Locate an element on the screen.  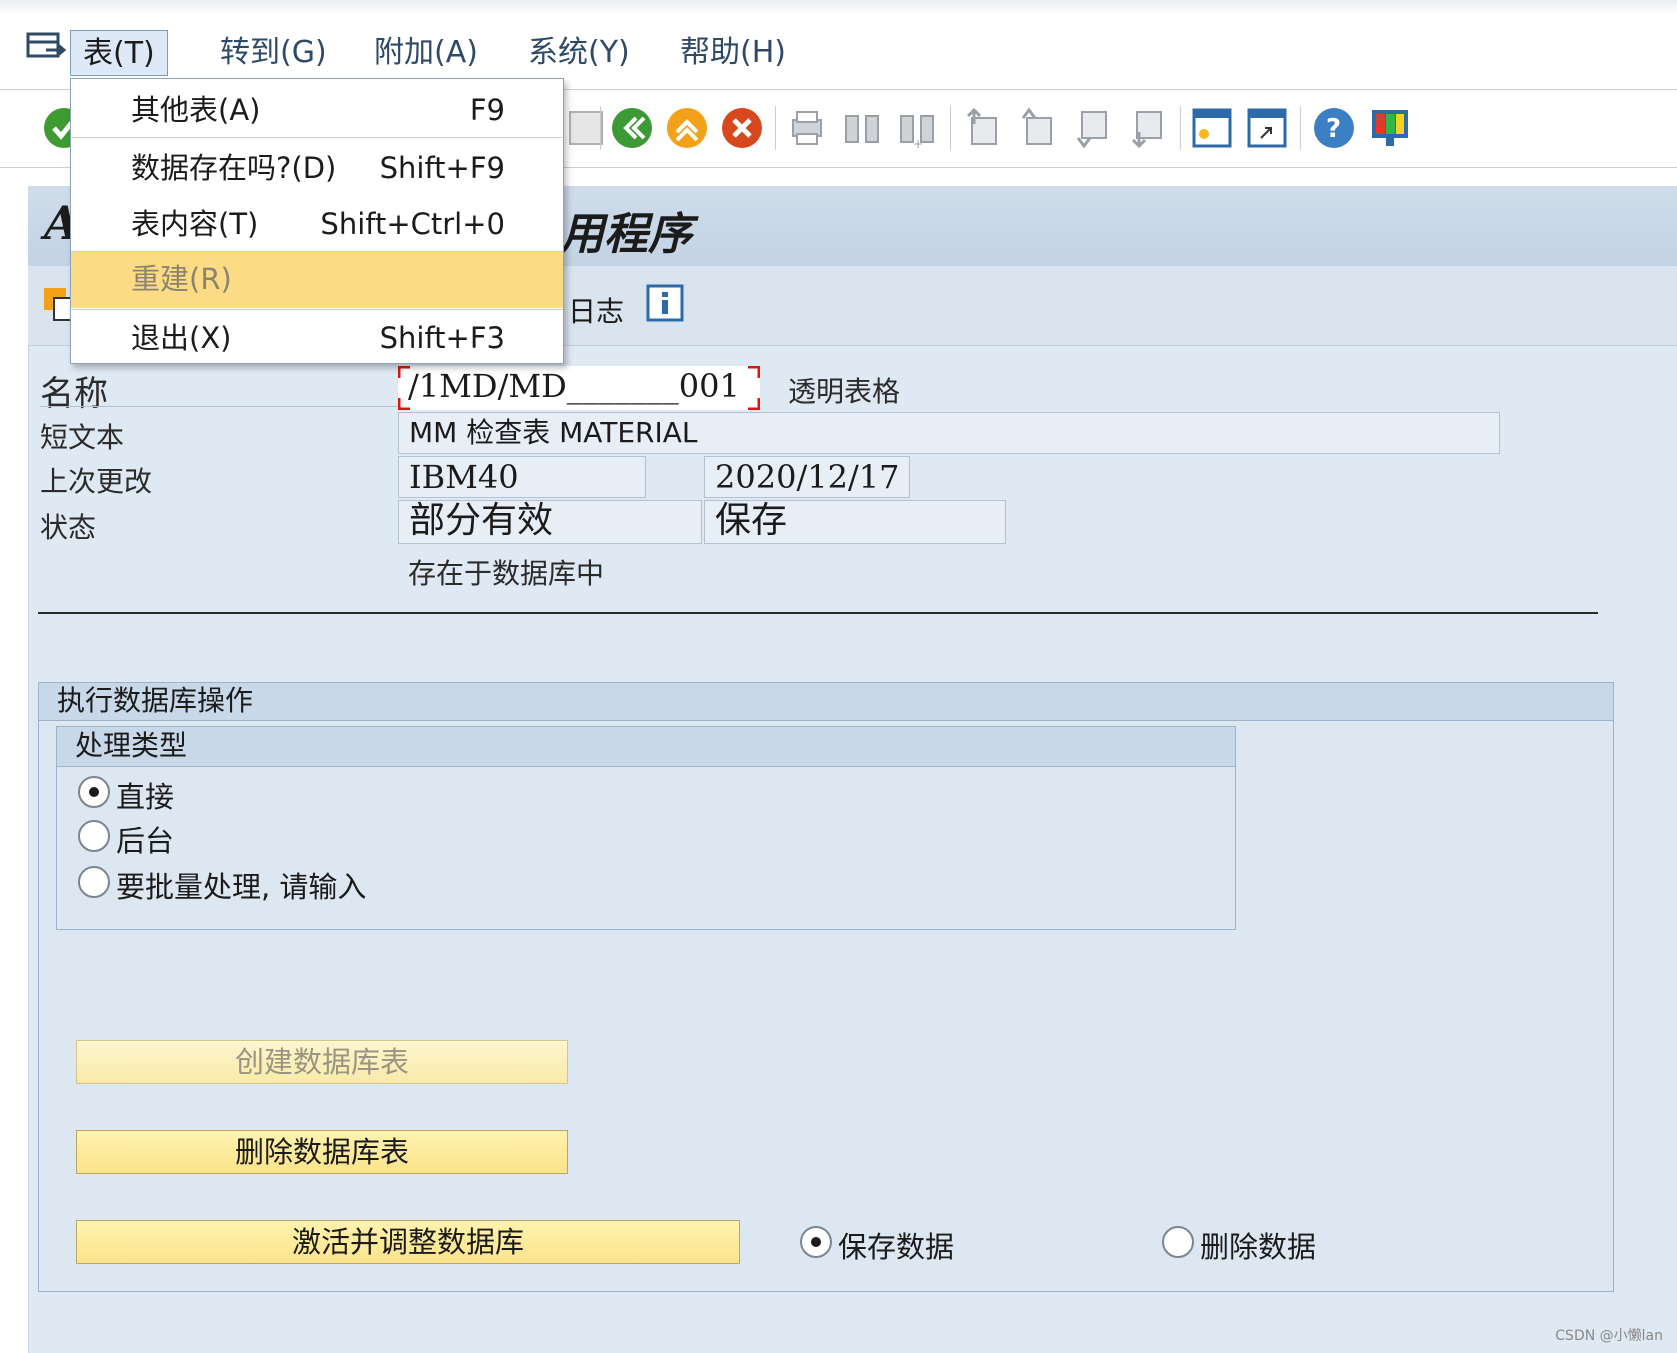
menu-item-label: 退出(X) is located at coordinates (181, 338).